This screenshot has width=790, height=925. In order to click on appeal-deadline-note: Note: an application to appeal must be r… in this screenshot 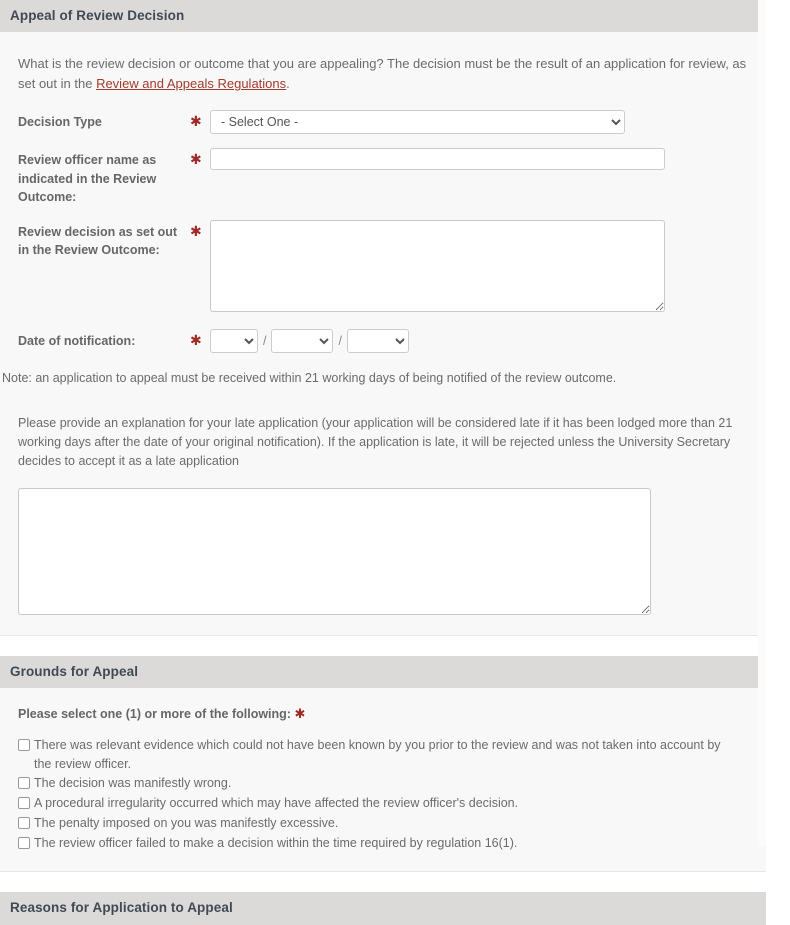, I will do `click(309, 377)`.